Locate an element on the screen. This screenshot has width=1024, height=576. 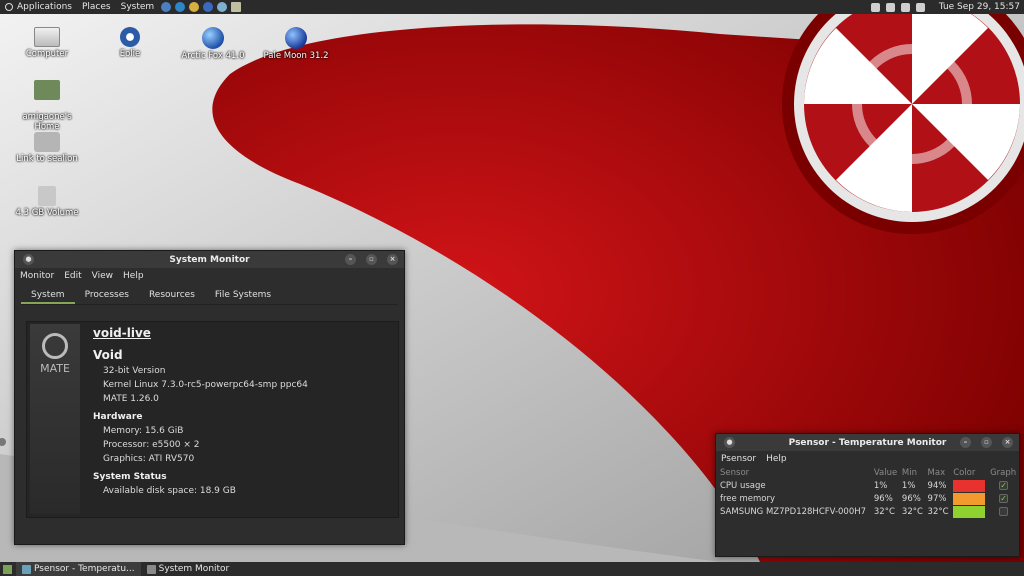
tab-processes: Processes is located at coordinates (107, 295).